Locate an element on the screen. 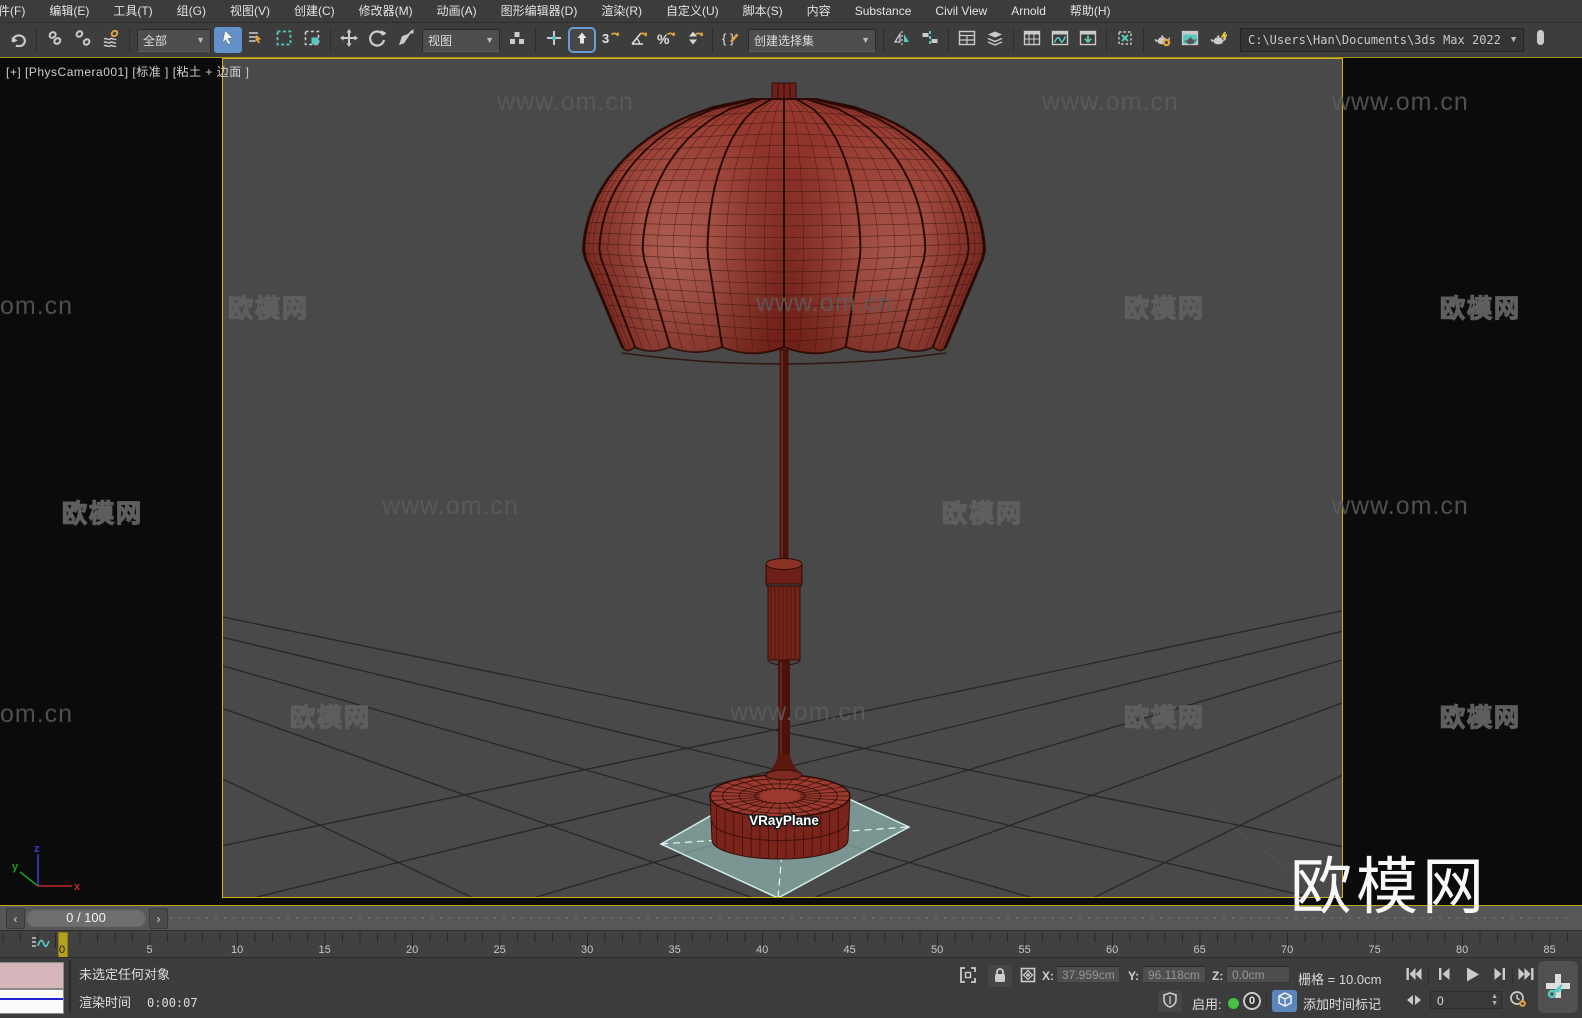 This screenshot has width=1582, height=1018. select-and-link-button is located at coordinates (55, 40).